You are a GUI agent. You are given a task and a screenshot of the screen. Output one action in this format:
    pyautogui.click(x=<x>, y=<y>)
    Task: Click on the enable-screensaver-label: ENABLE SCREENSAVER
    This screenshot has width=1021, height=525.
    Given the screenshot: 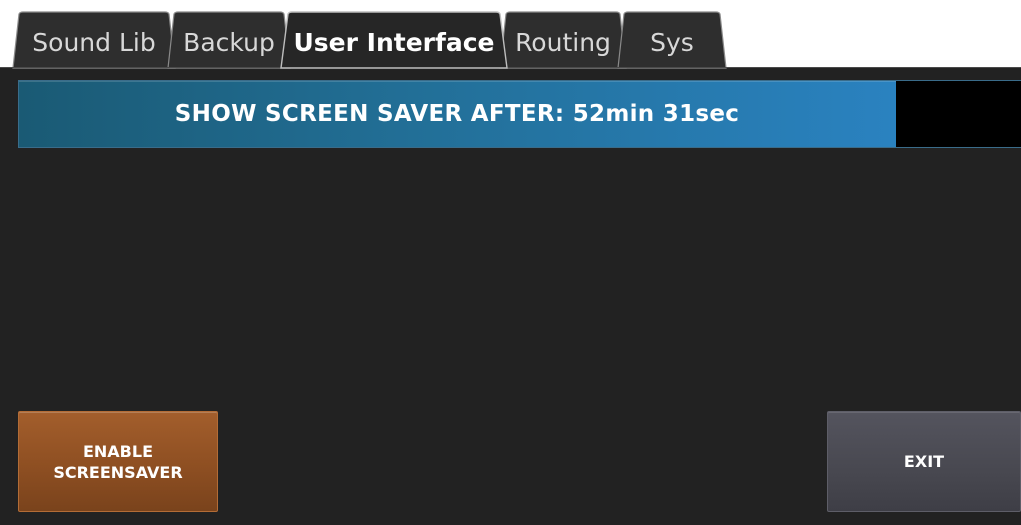 What is the action you would take?
    pyautogui.click(x=118, y=461)
    